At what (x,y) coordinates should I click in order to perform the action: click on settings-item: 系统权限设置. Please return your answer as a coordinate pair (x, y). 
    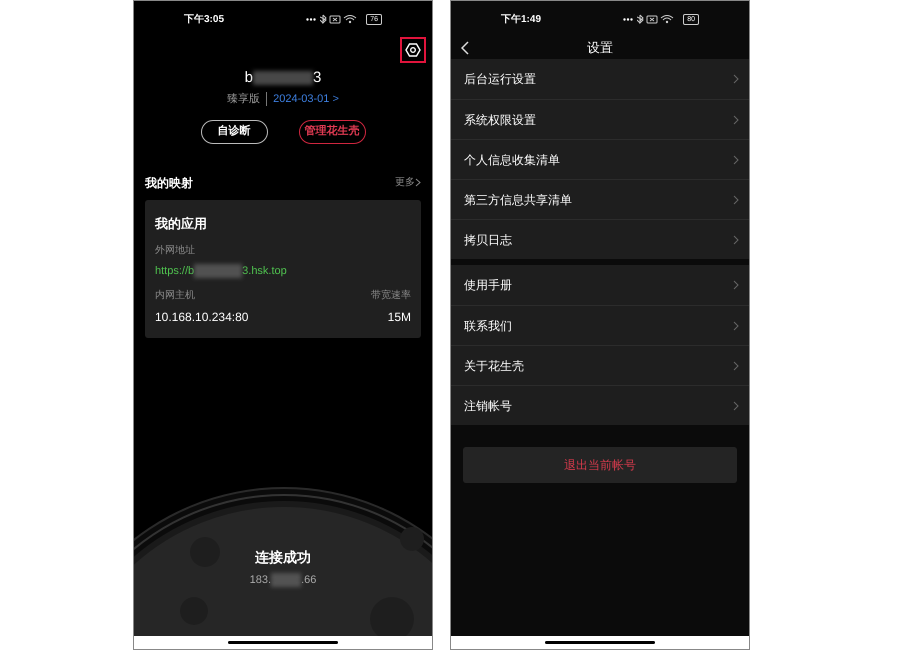
    Looking at the image, I should click on (600, 119).